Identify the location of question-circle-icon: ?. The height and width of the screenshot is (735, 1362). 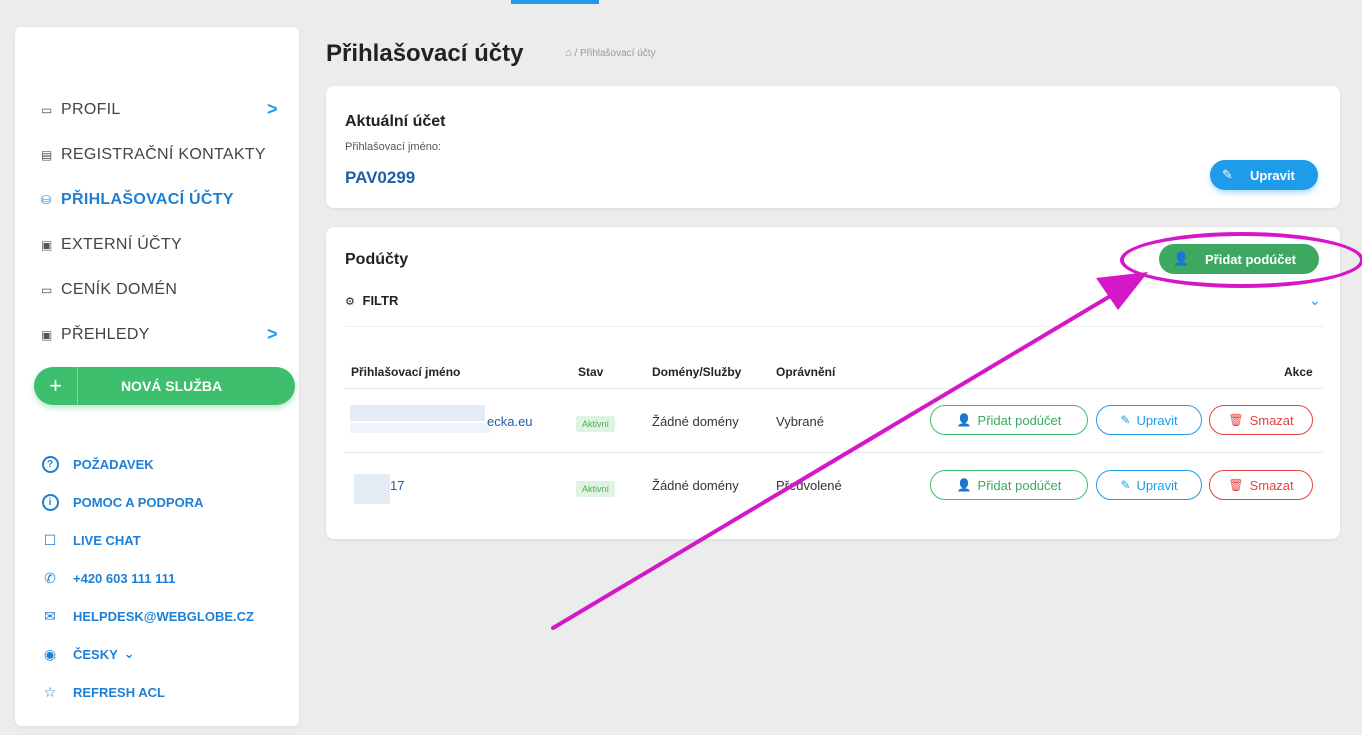
(50, 464).